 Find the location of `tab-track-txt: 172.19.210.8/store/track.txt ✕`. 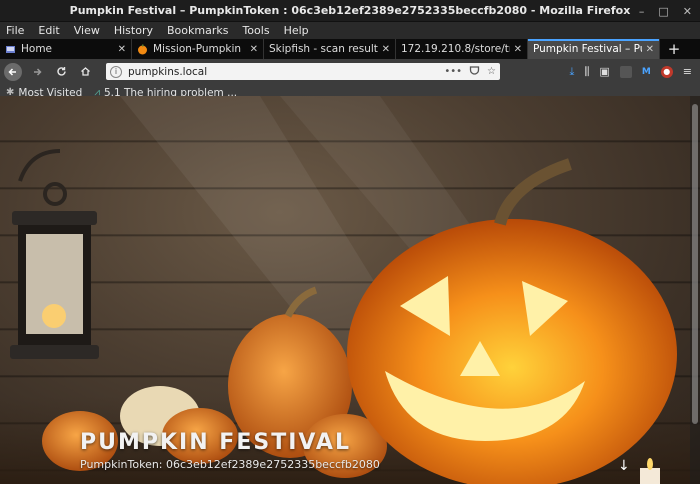

tab-track-txt: 172.19.210.8/store/track.txt ✕ is located at coordinates (462, 49).